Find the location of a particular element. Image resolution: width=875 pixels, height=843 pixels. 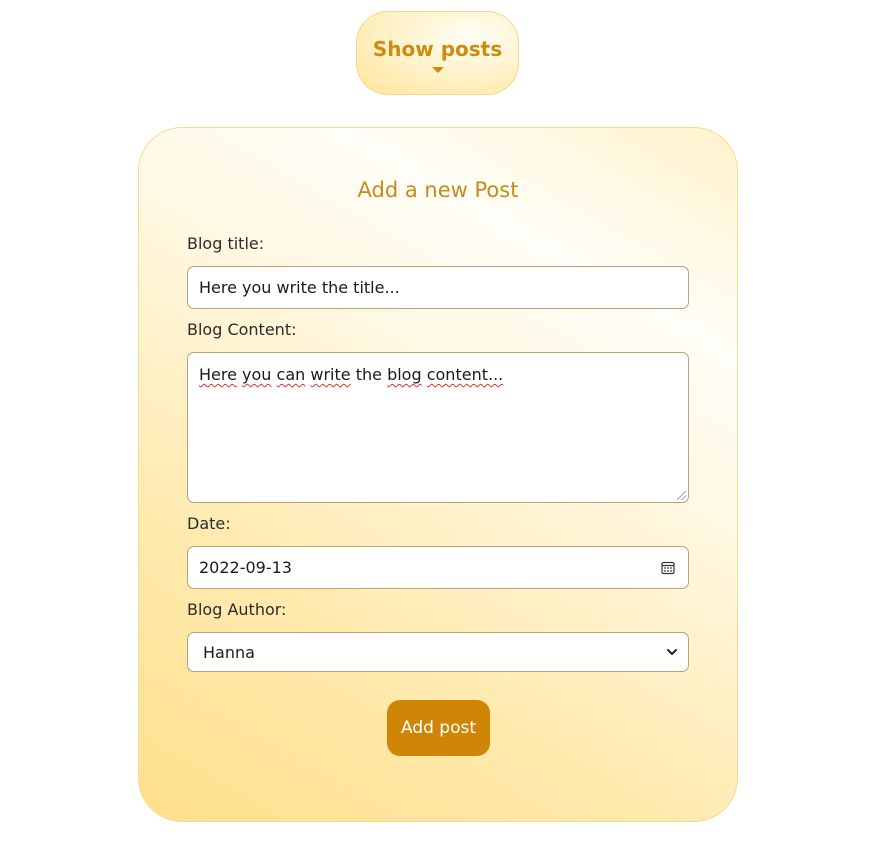

show-posts-toggle: Show posts is located at coordinates (437, 53).